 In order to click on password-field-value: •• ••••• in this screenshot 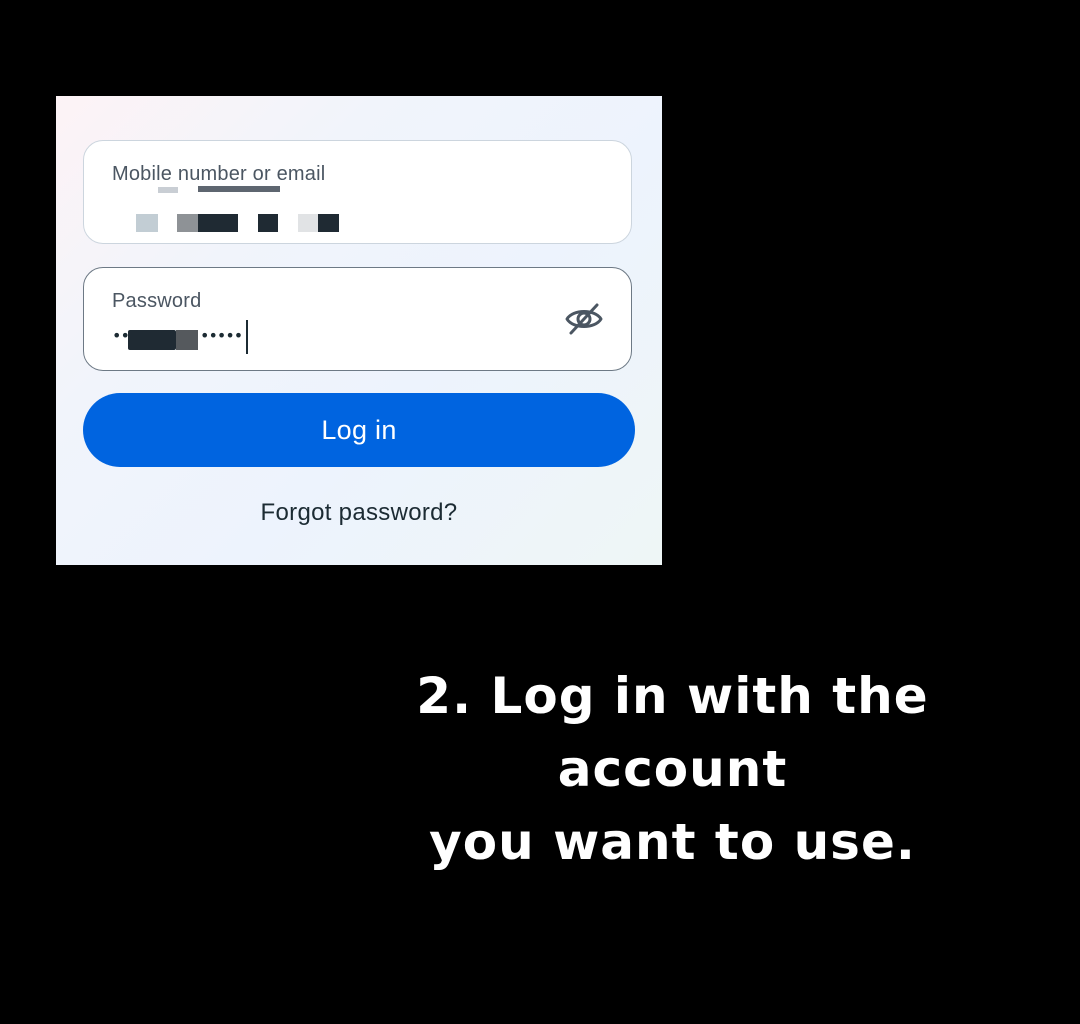, I will do `click(212, 340)`.